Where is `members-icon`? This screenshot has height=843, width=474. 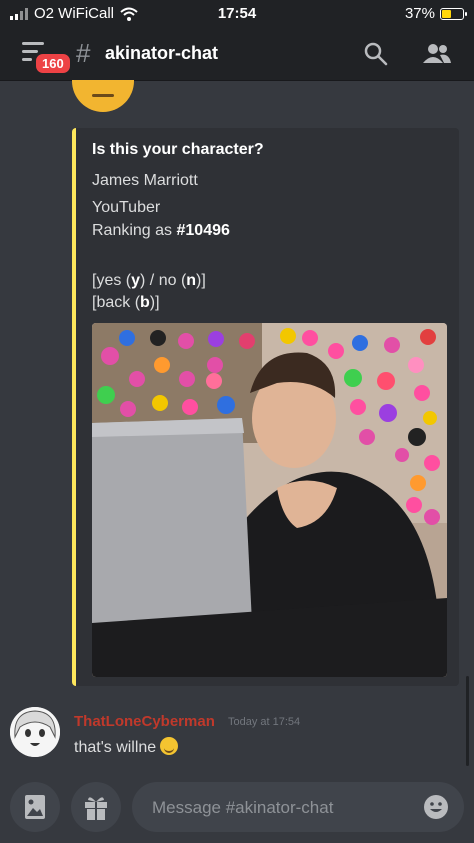 members-icon is located at coordinates (437, 54).